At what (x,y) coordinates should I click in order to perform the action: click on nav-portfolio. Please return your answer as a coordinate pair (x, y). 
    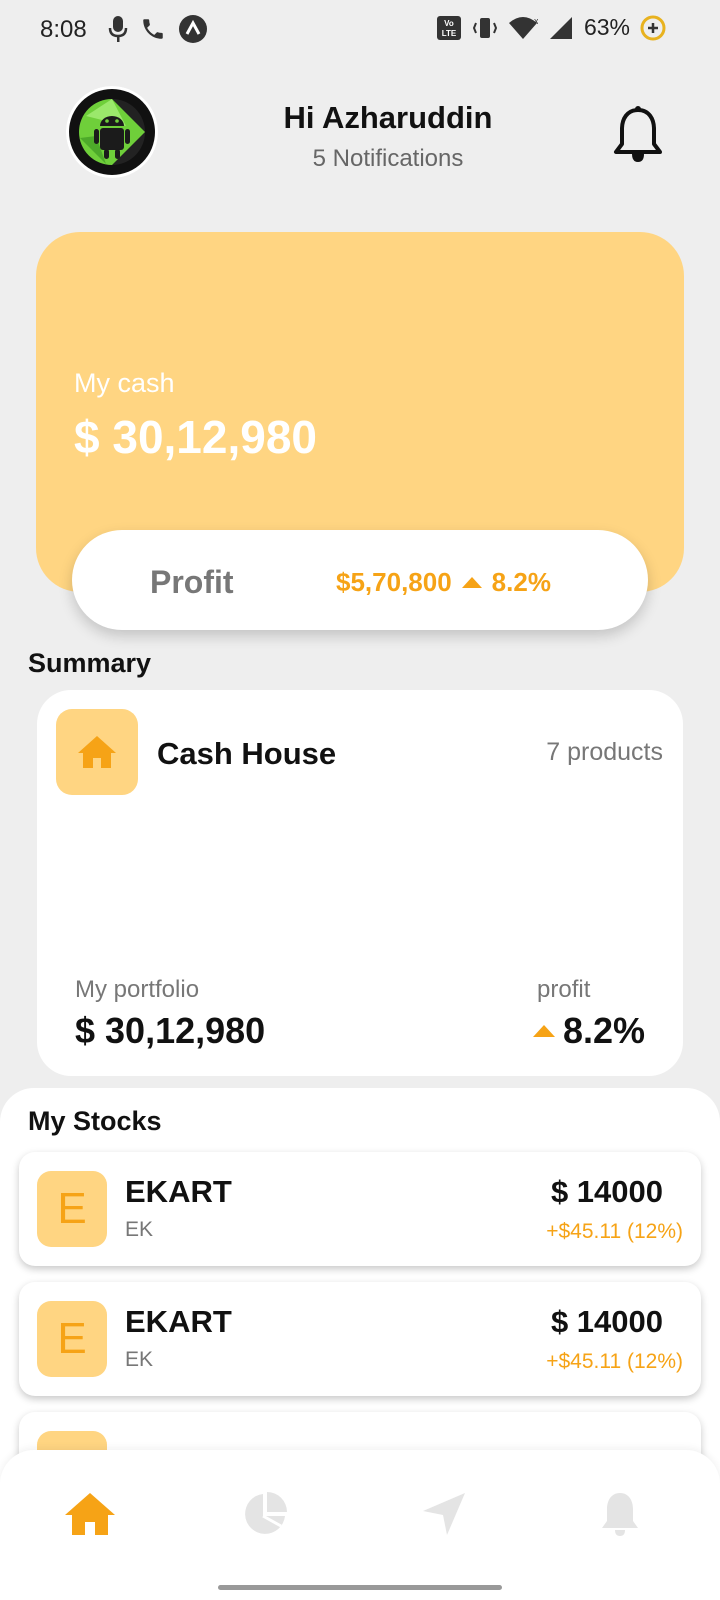
    Looking at the image, I should click on (265, 1514).